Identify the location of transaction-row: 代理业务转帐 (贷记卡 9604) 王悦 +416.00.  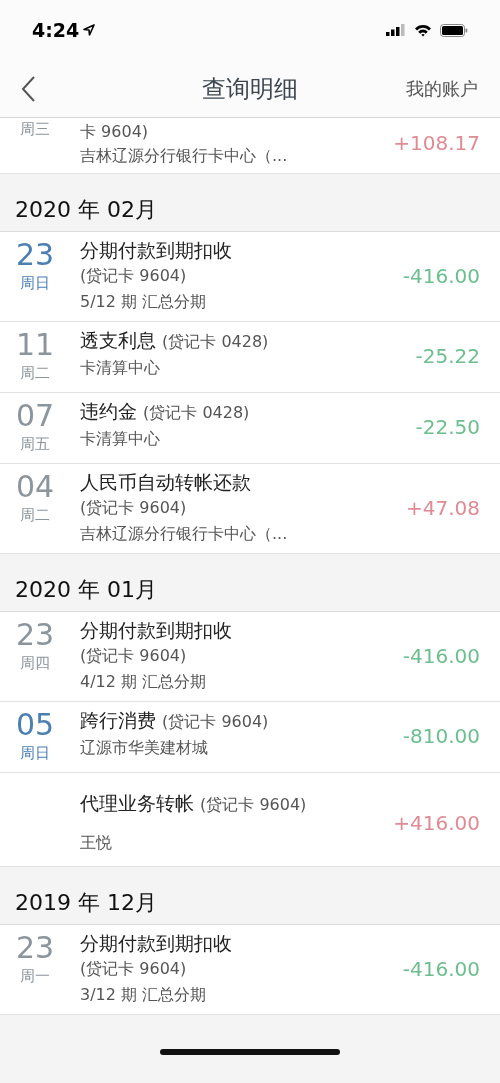
(250, 820).